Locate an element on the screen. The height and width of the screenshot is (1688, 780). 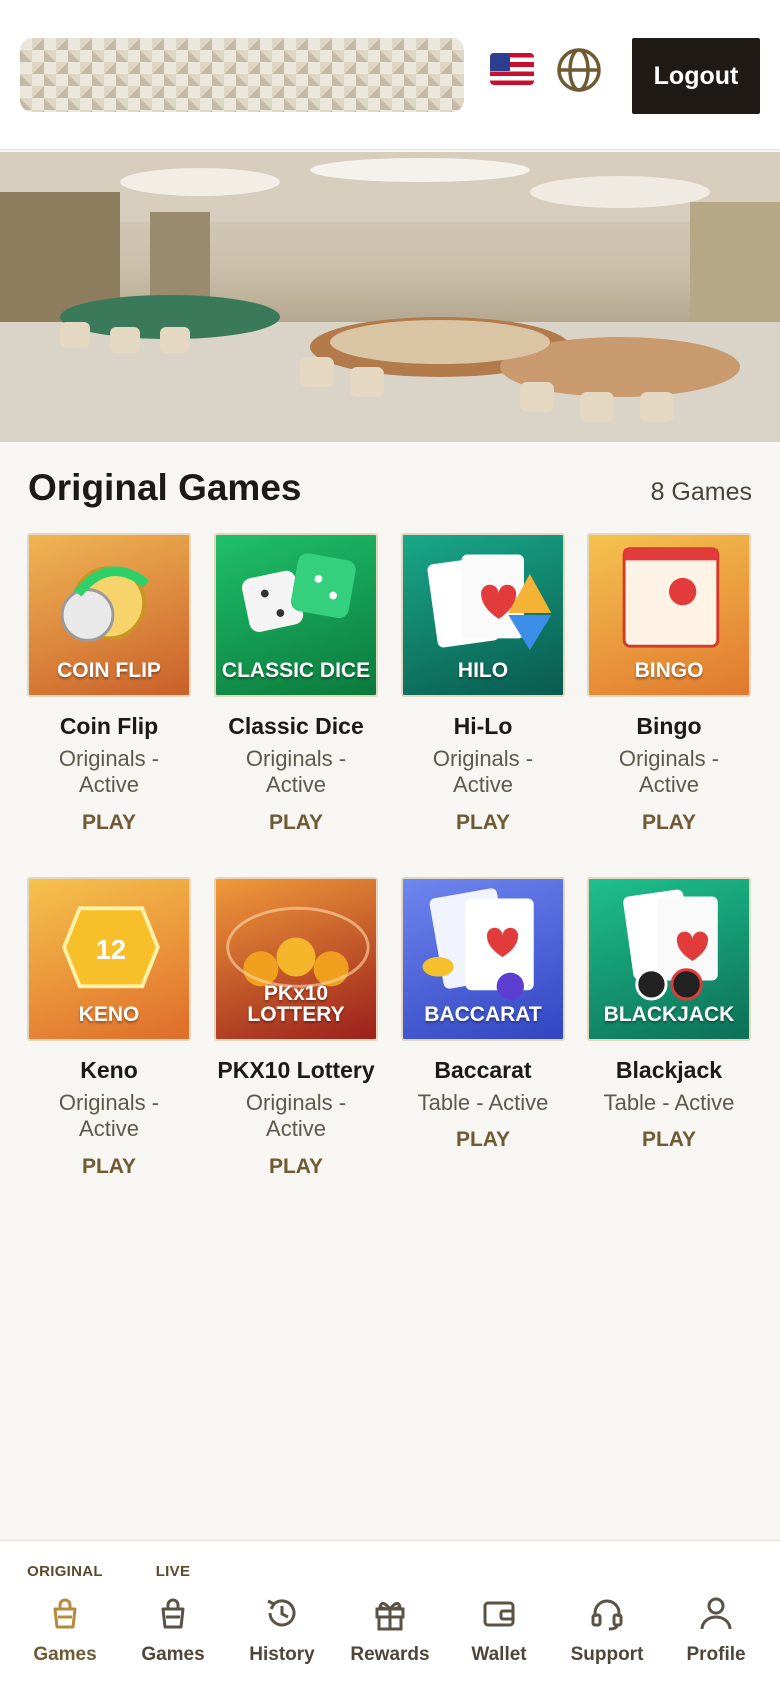
nav-label: Rewards is located at coordinates (390, 1654).